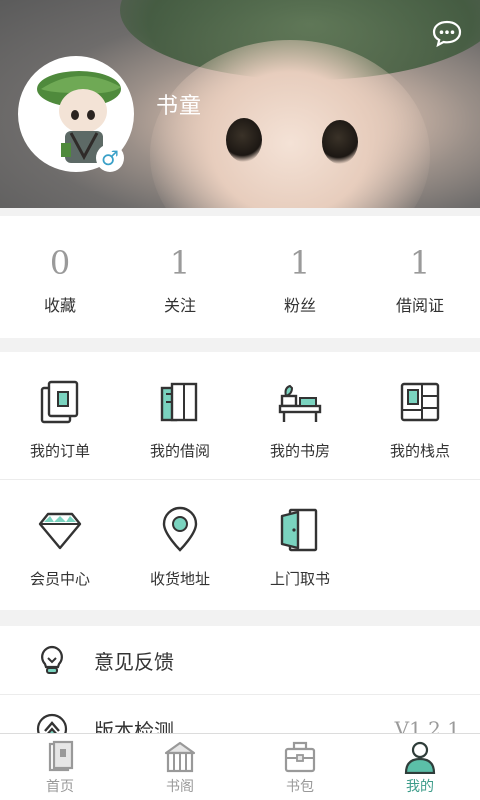 Image resolution: width=480 pixels, height=800 pixels. What do you see at coordinates (110, 158) in the screenshot?
I see `gender-male-icon: ♂` at bounding box center [110, 158].